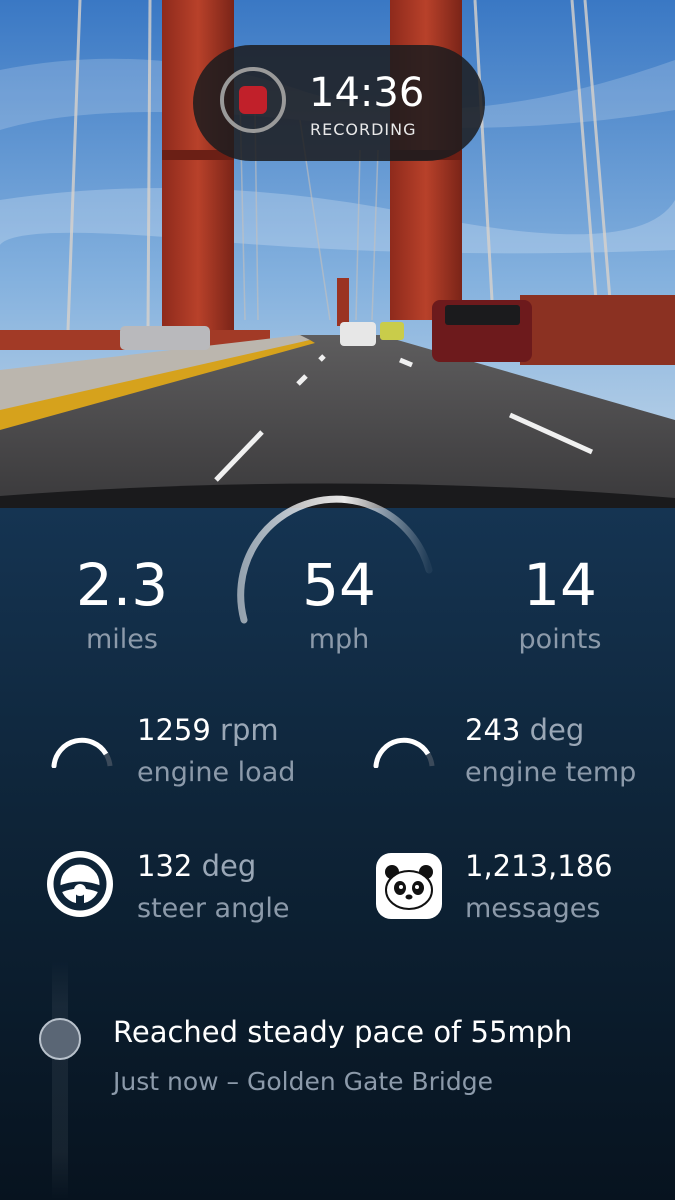 Image resolution: width=675 pixels, height=1200 pixels. What do you see at coordinates (339, 639) in the screenshot?
I see `speed-unit: mph` at bounding box center [339, 639].